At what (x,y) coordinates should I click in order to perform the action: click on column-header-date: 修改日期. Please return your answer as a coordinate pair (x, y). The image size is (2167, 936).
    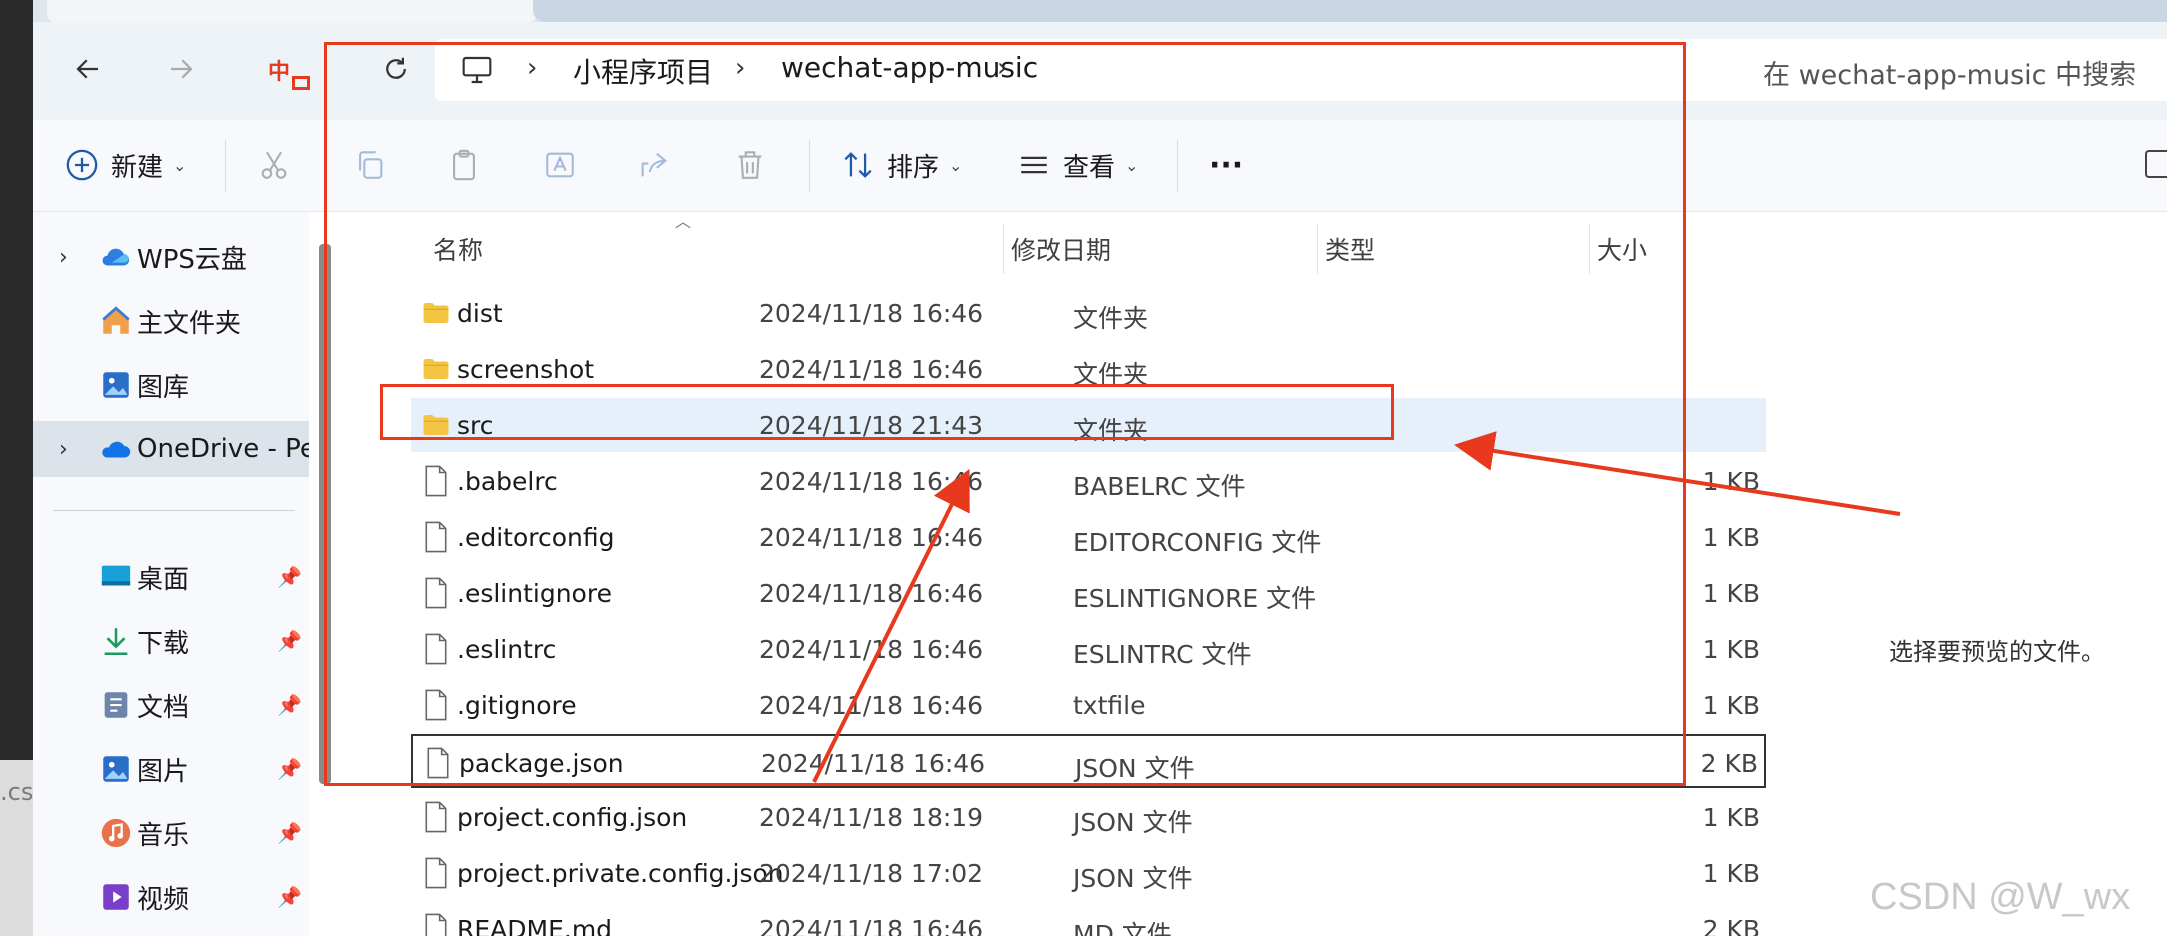
    Looking at the image, I should click on (1161, 249).